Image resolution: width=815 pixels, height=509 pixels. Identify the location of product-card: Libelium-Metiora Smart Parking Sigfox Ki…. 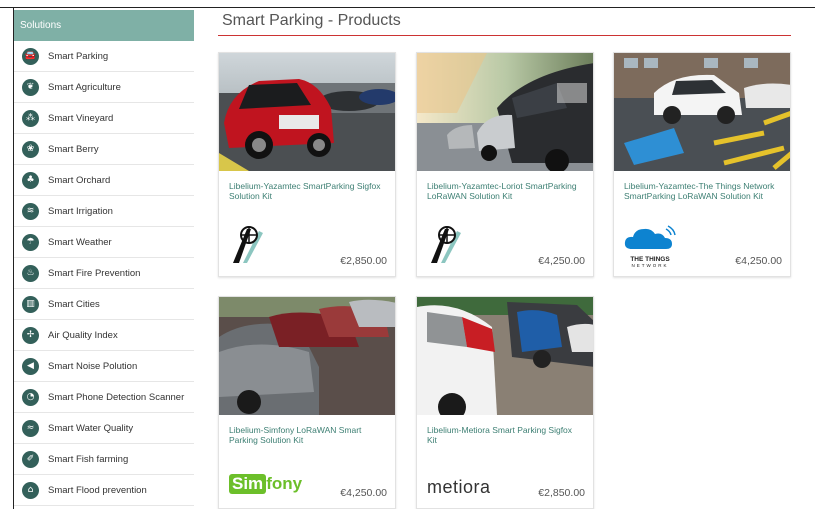
(505, 402).